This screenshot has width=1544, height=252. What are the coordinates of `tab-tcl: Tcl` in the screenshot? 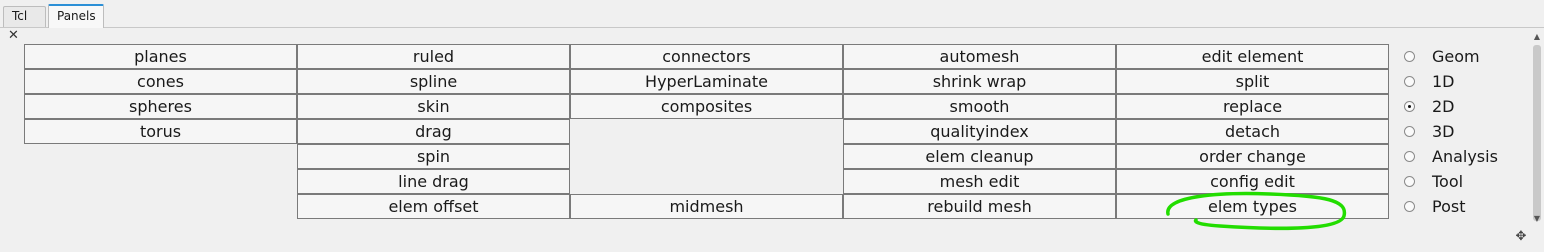 It's located at (24, 16).